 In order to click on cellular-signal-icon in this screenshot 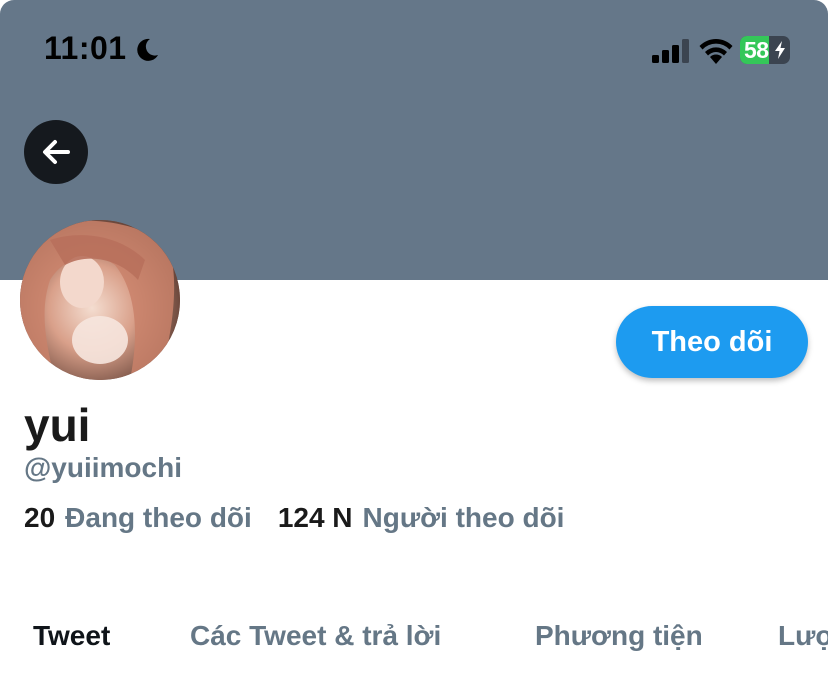, I will do `click(670, 51)`.